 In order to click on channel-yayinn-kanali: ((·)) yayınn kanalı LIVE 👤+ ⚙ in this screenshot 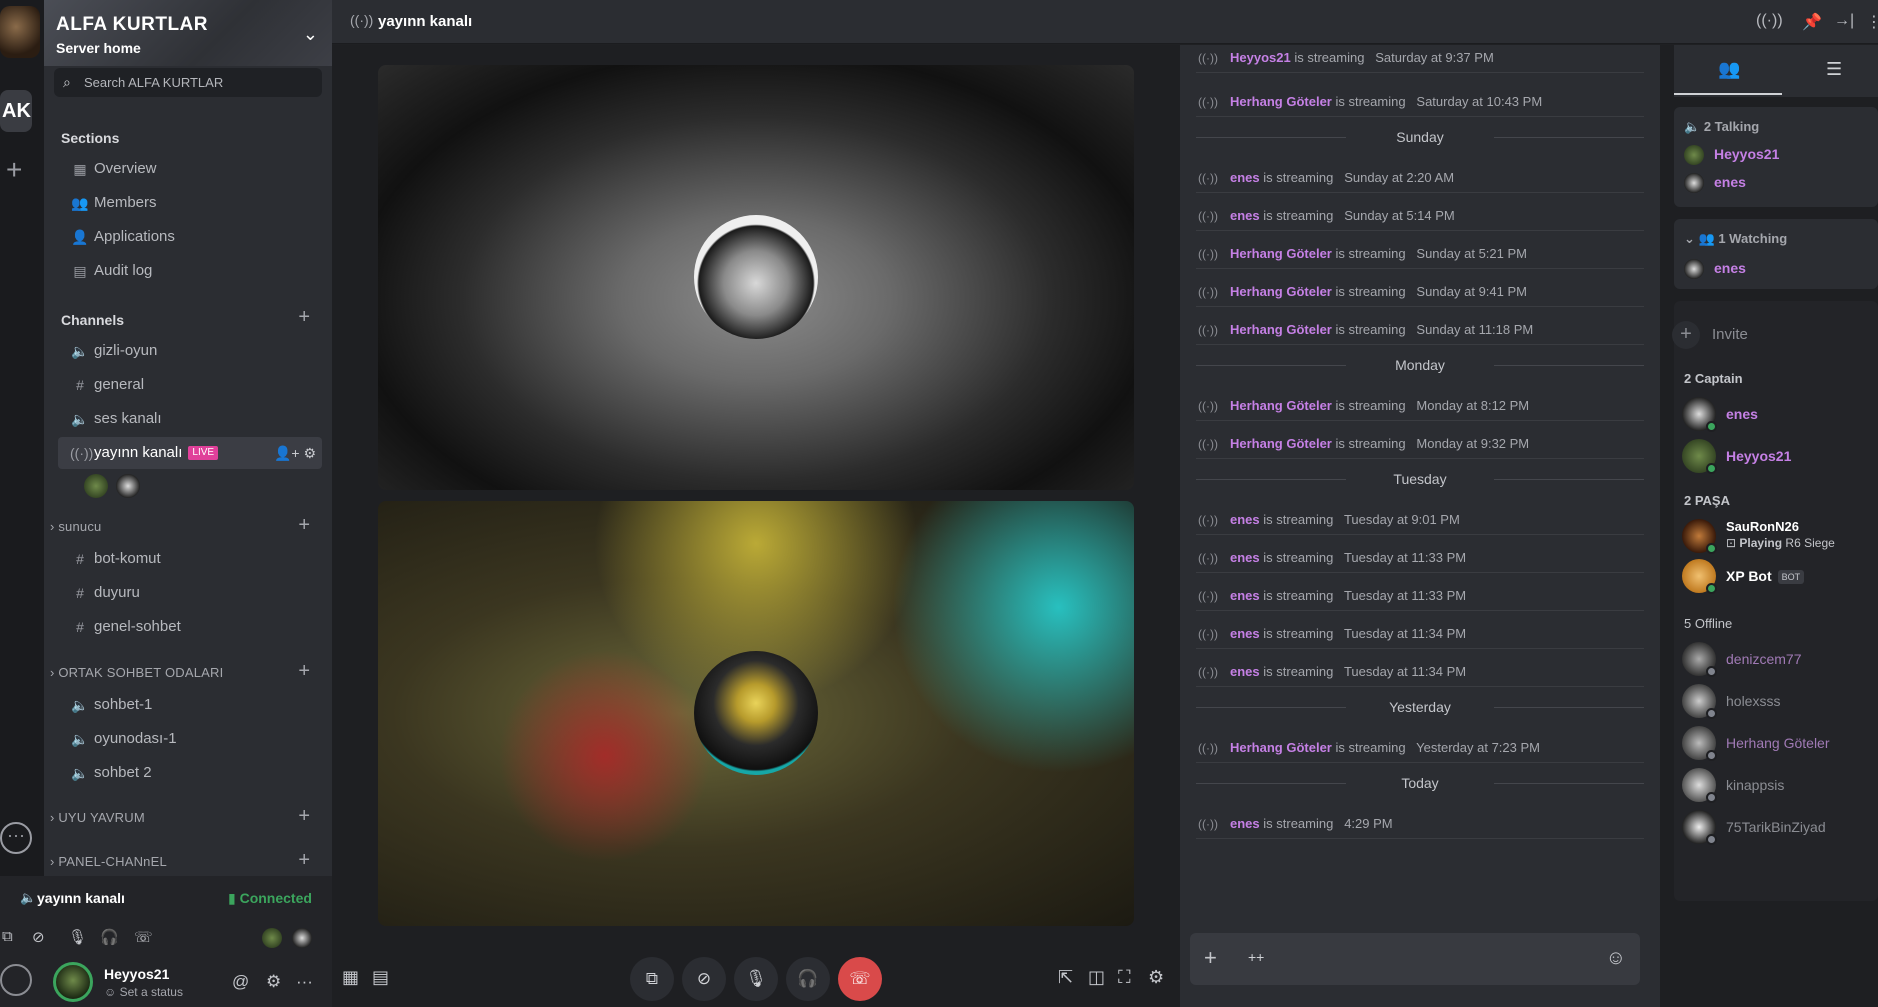, I will do `click(190, 453)`.